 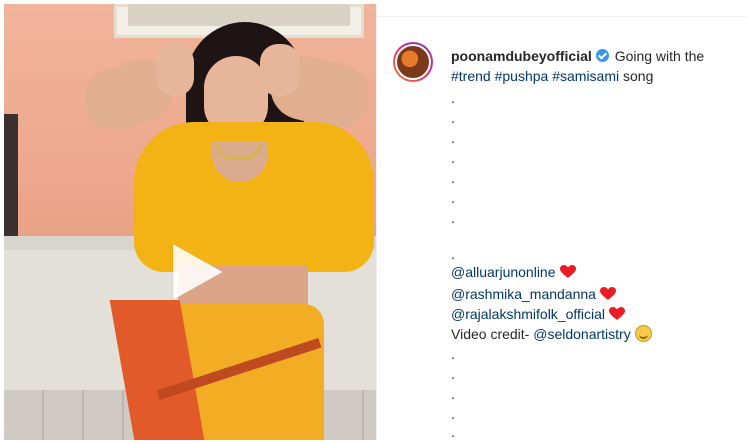 I want to click on smiling-face-icon, so click(x=643, y=333).